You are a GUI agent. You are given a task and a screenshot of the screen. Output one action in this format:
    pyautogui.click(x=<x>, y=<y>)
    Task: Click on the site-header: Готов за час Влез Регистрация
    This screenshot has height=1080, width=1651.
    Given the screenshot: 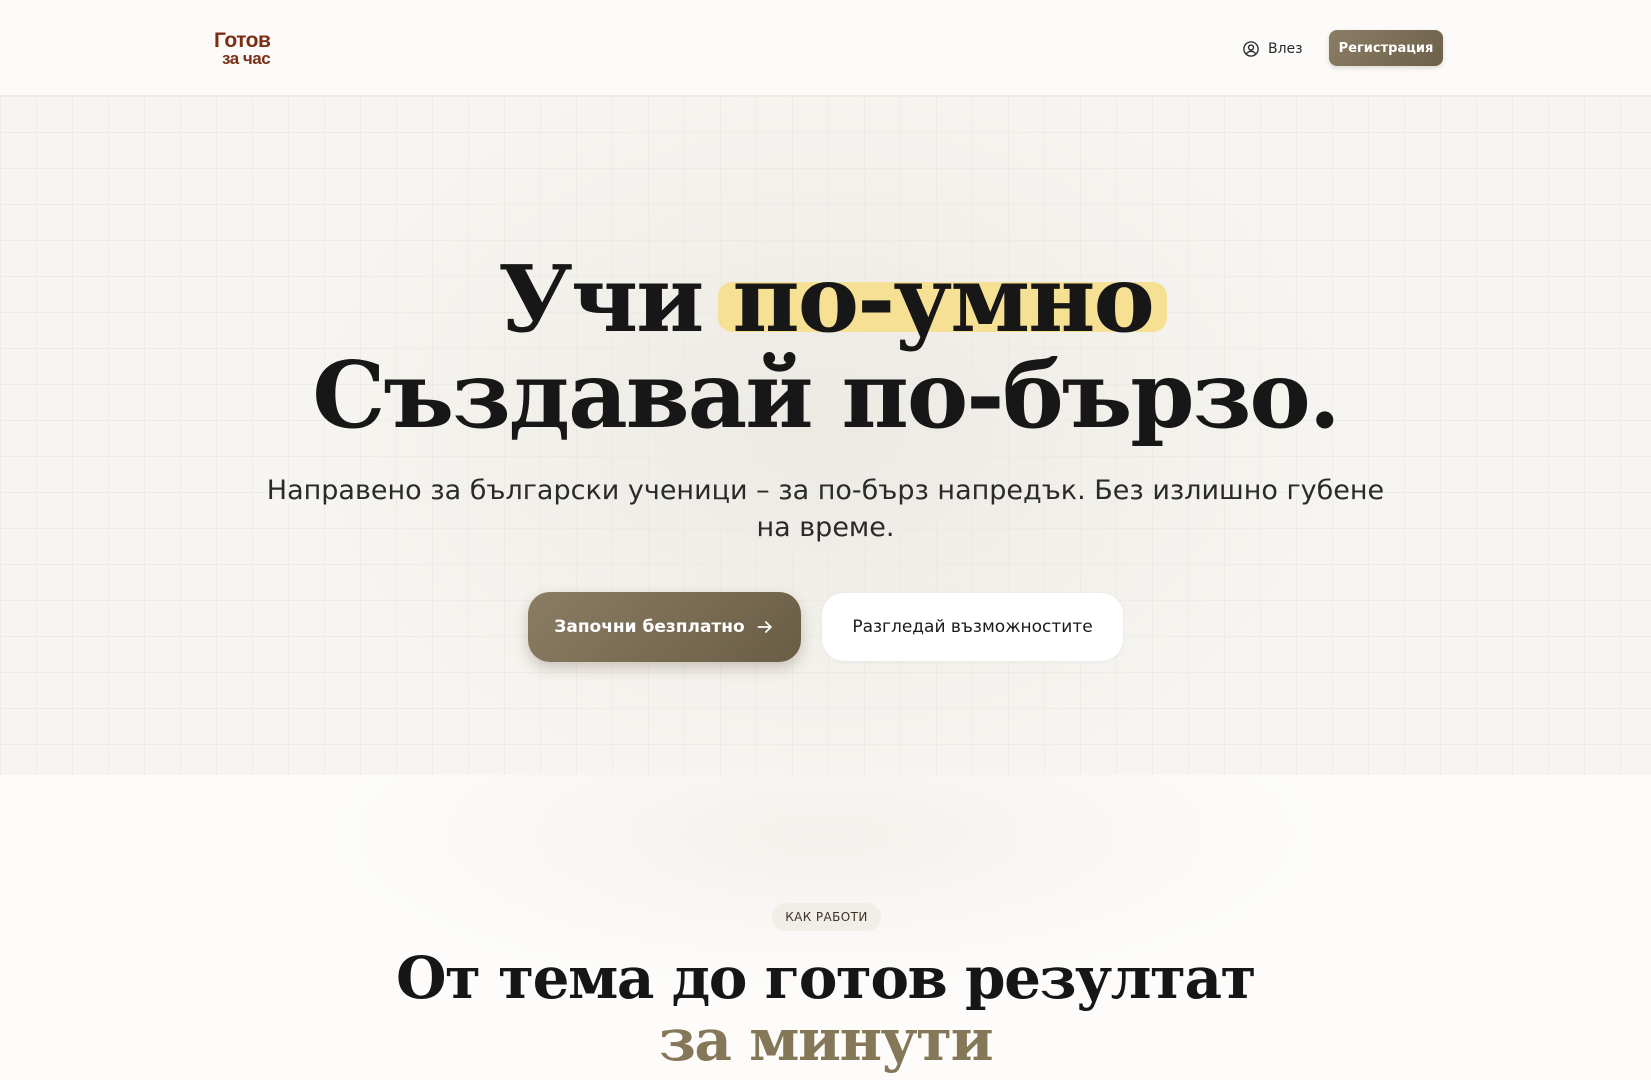 What is the action you would take?
    pyautogui.click(x=825, y=48)
    